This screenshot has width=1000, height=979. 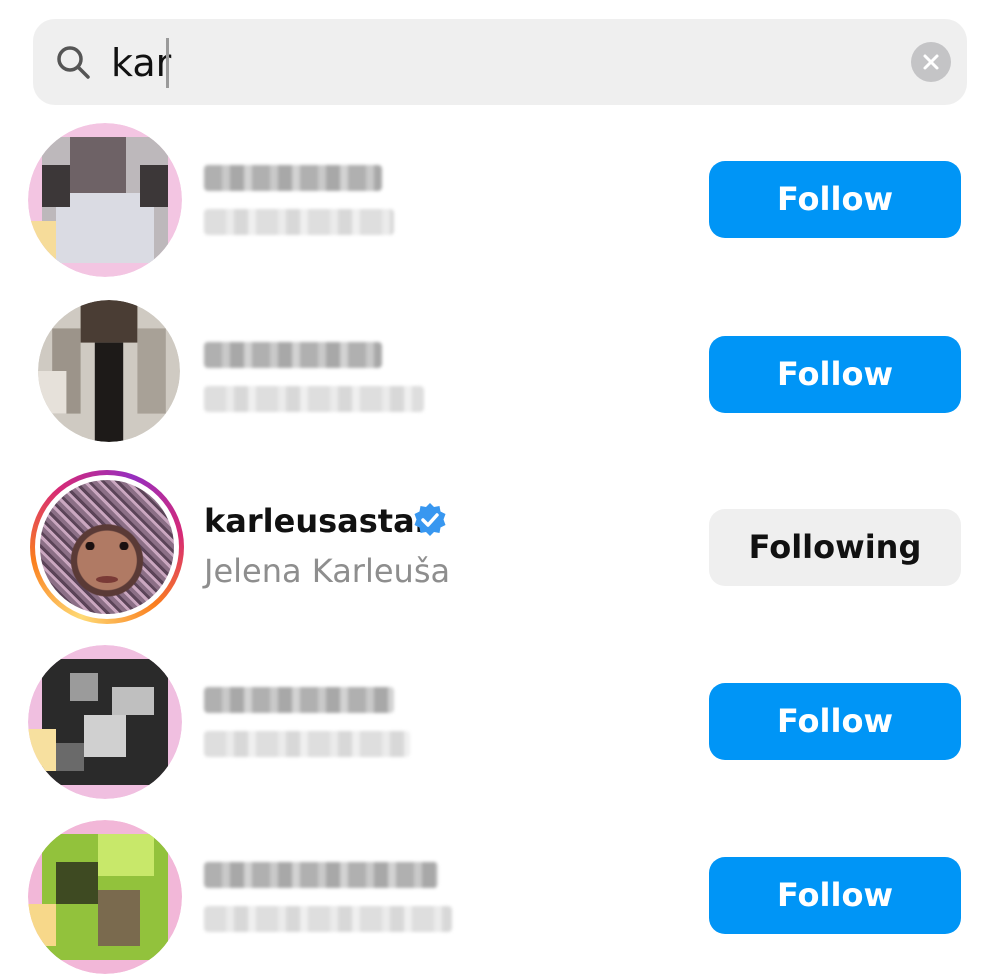 I want to click on avatar-story-ring, so click(x=107, y=547).